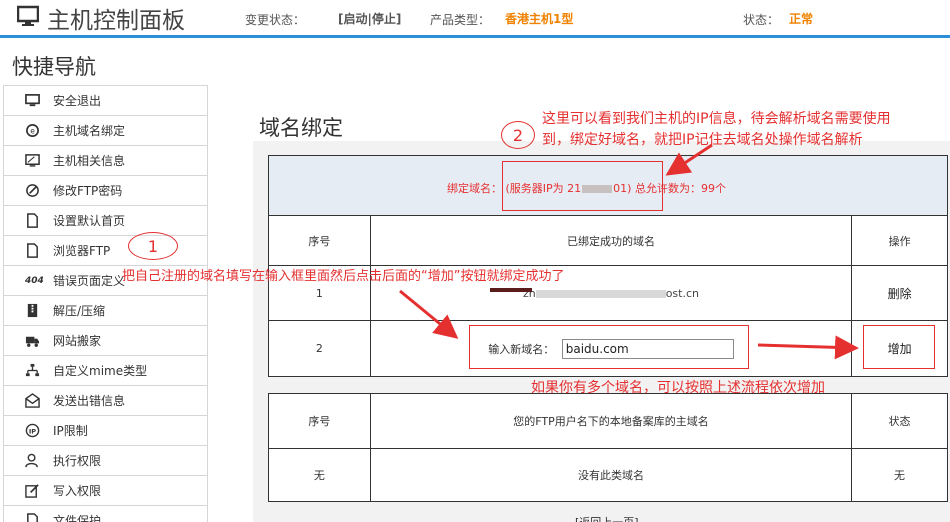 This screenshot has height=522, width=950. Describe the element at coordinates (597, 189) in the screenshot. I see `ip-redaction` at that location.